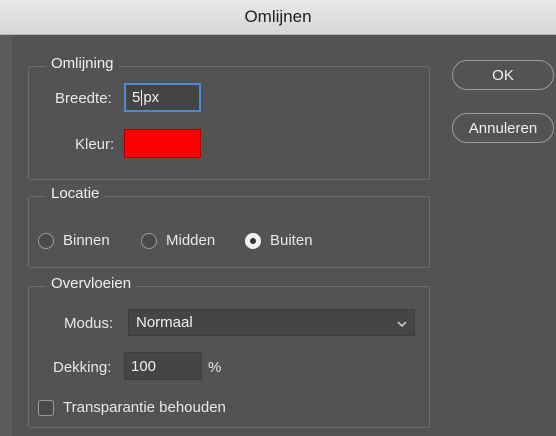 The height and width of the screenshot is (436, 556). I want to click on opacity-label: Dekking:, so click(82, 367).